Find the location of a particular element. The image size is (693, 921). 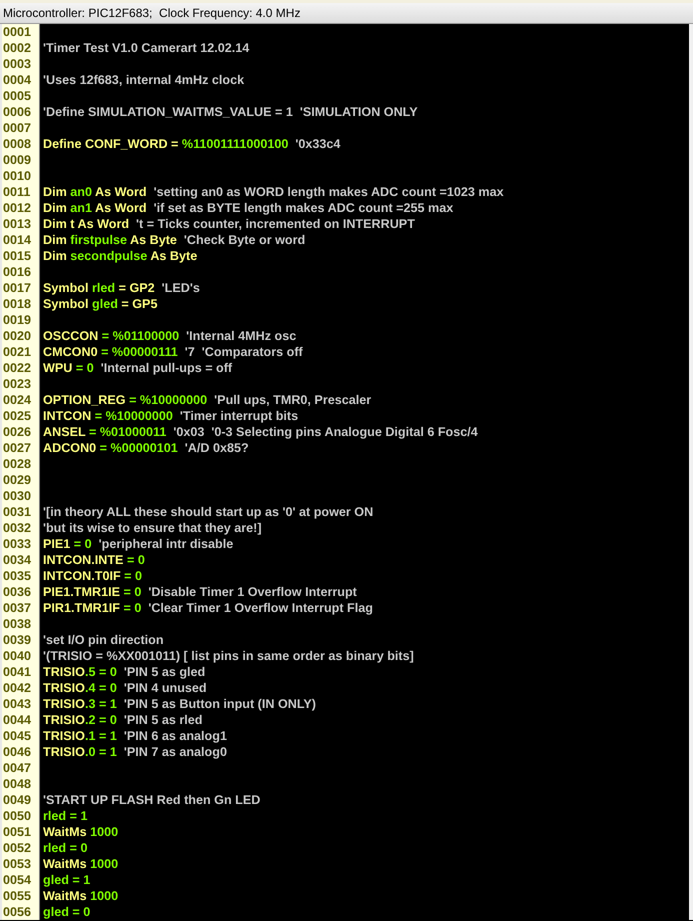

code-line: TRISIO.4 = 0 'PIN 4 unused is located at coordinates (125, 688).